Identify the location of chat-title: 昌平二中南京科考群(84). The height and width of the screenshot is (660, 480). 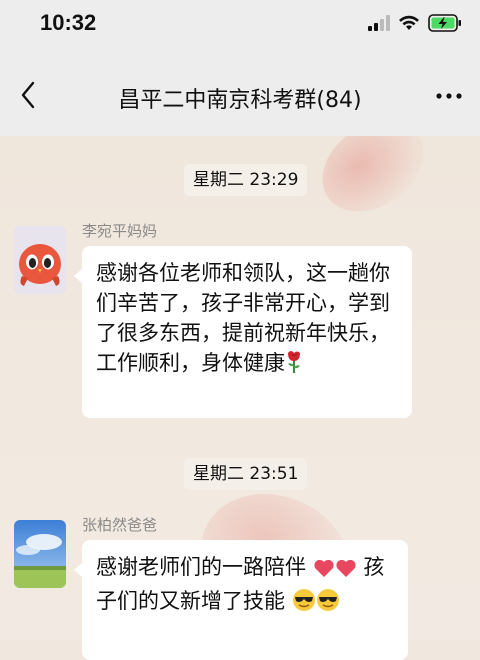
(240, 100).